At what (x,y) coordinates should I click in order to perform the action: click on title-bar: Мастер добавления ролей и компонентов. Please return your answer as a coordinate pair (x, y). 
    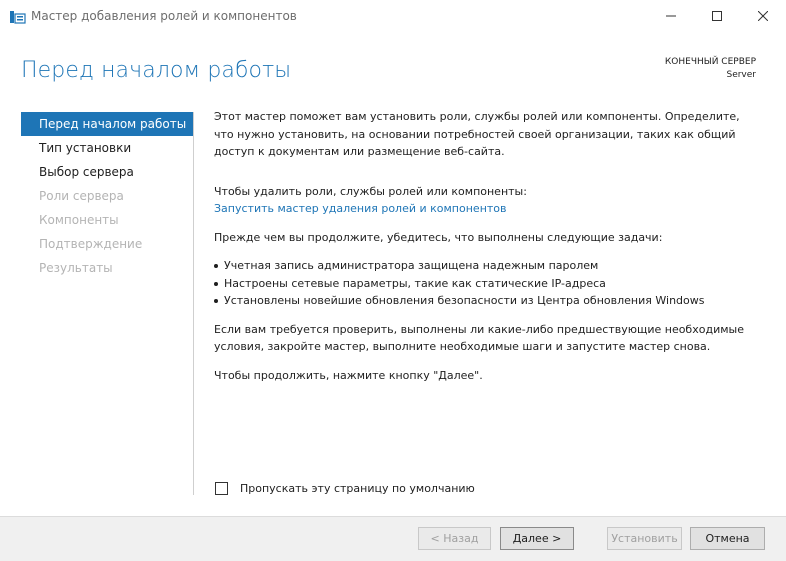
    Looking at the image, I should click on (393, 16).